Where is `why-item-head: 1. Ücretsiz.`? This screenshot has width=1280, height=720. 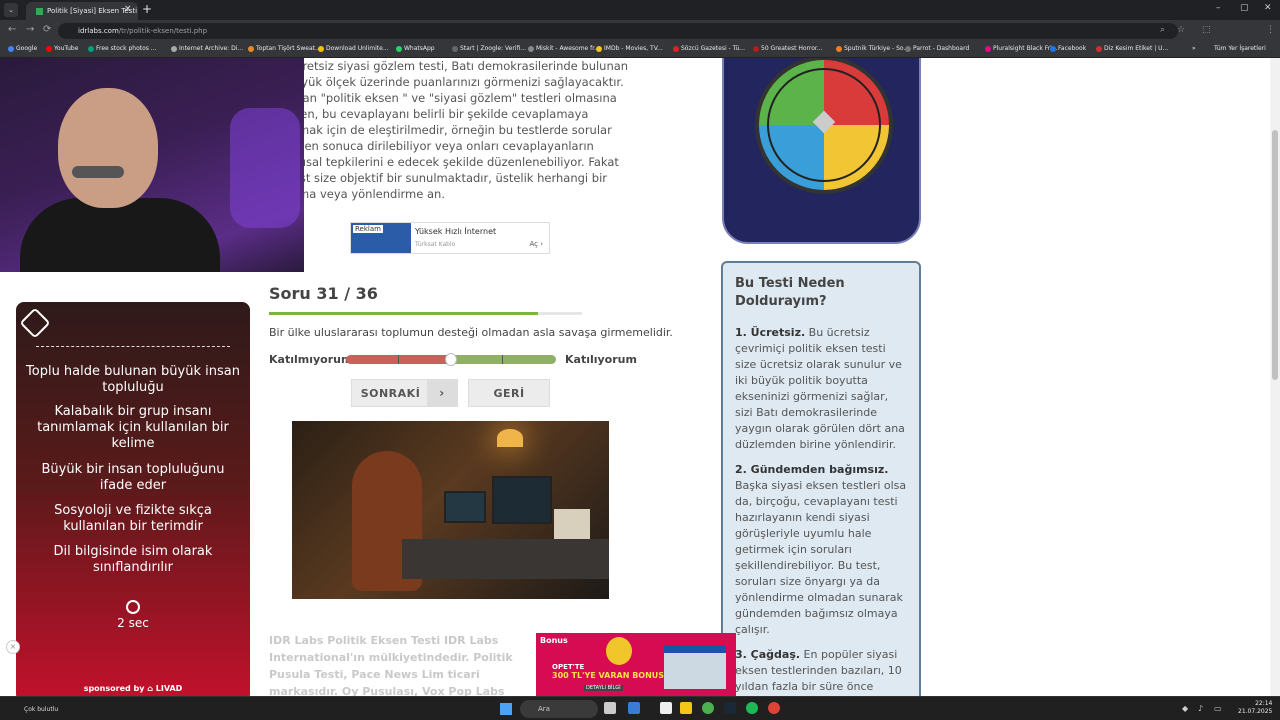 why-item-head: 1. Ücretsiz. is located at coordinates (770, 332).